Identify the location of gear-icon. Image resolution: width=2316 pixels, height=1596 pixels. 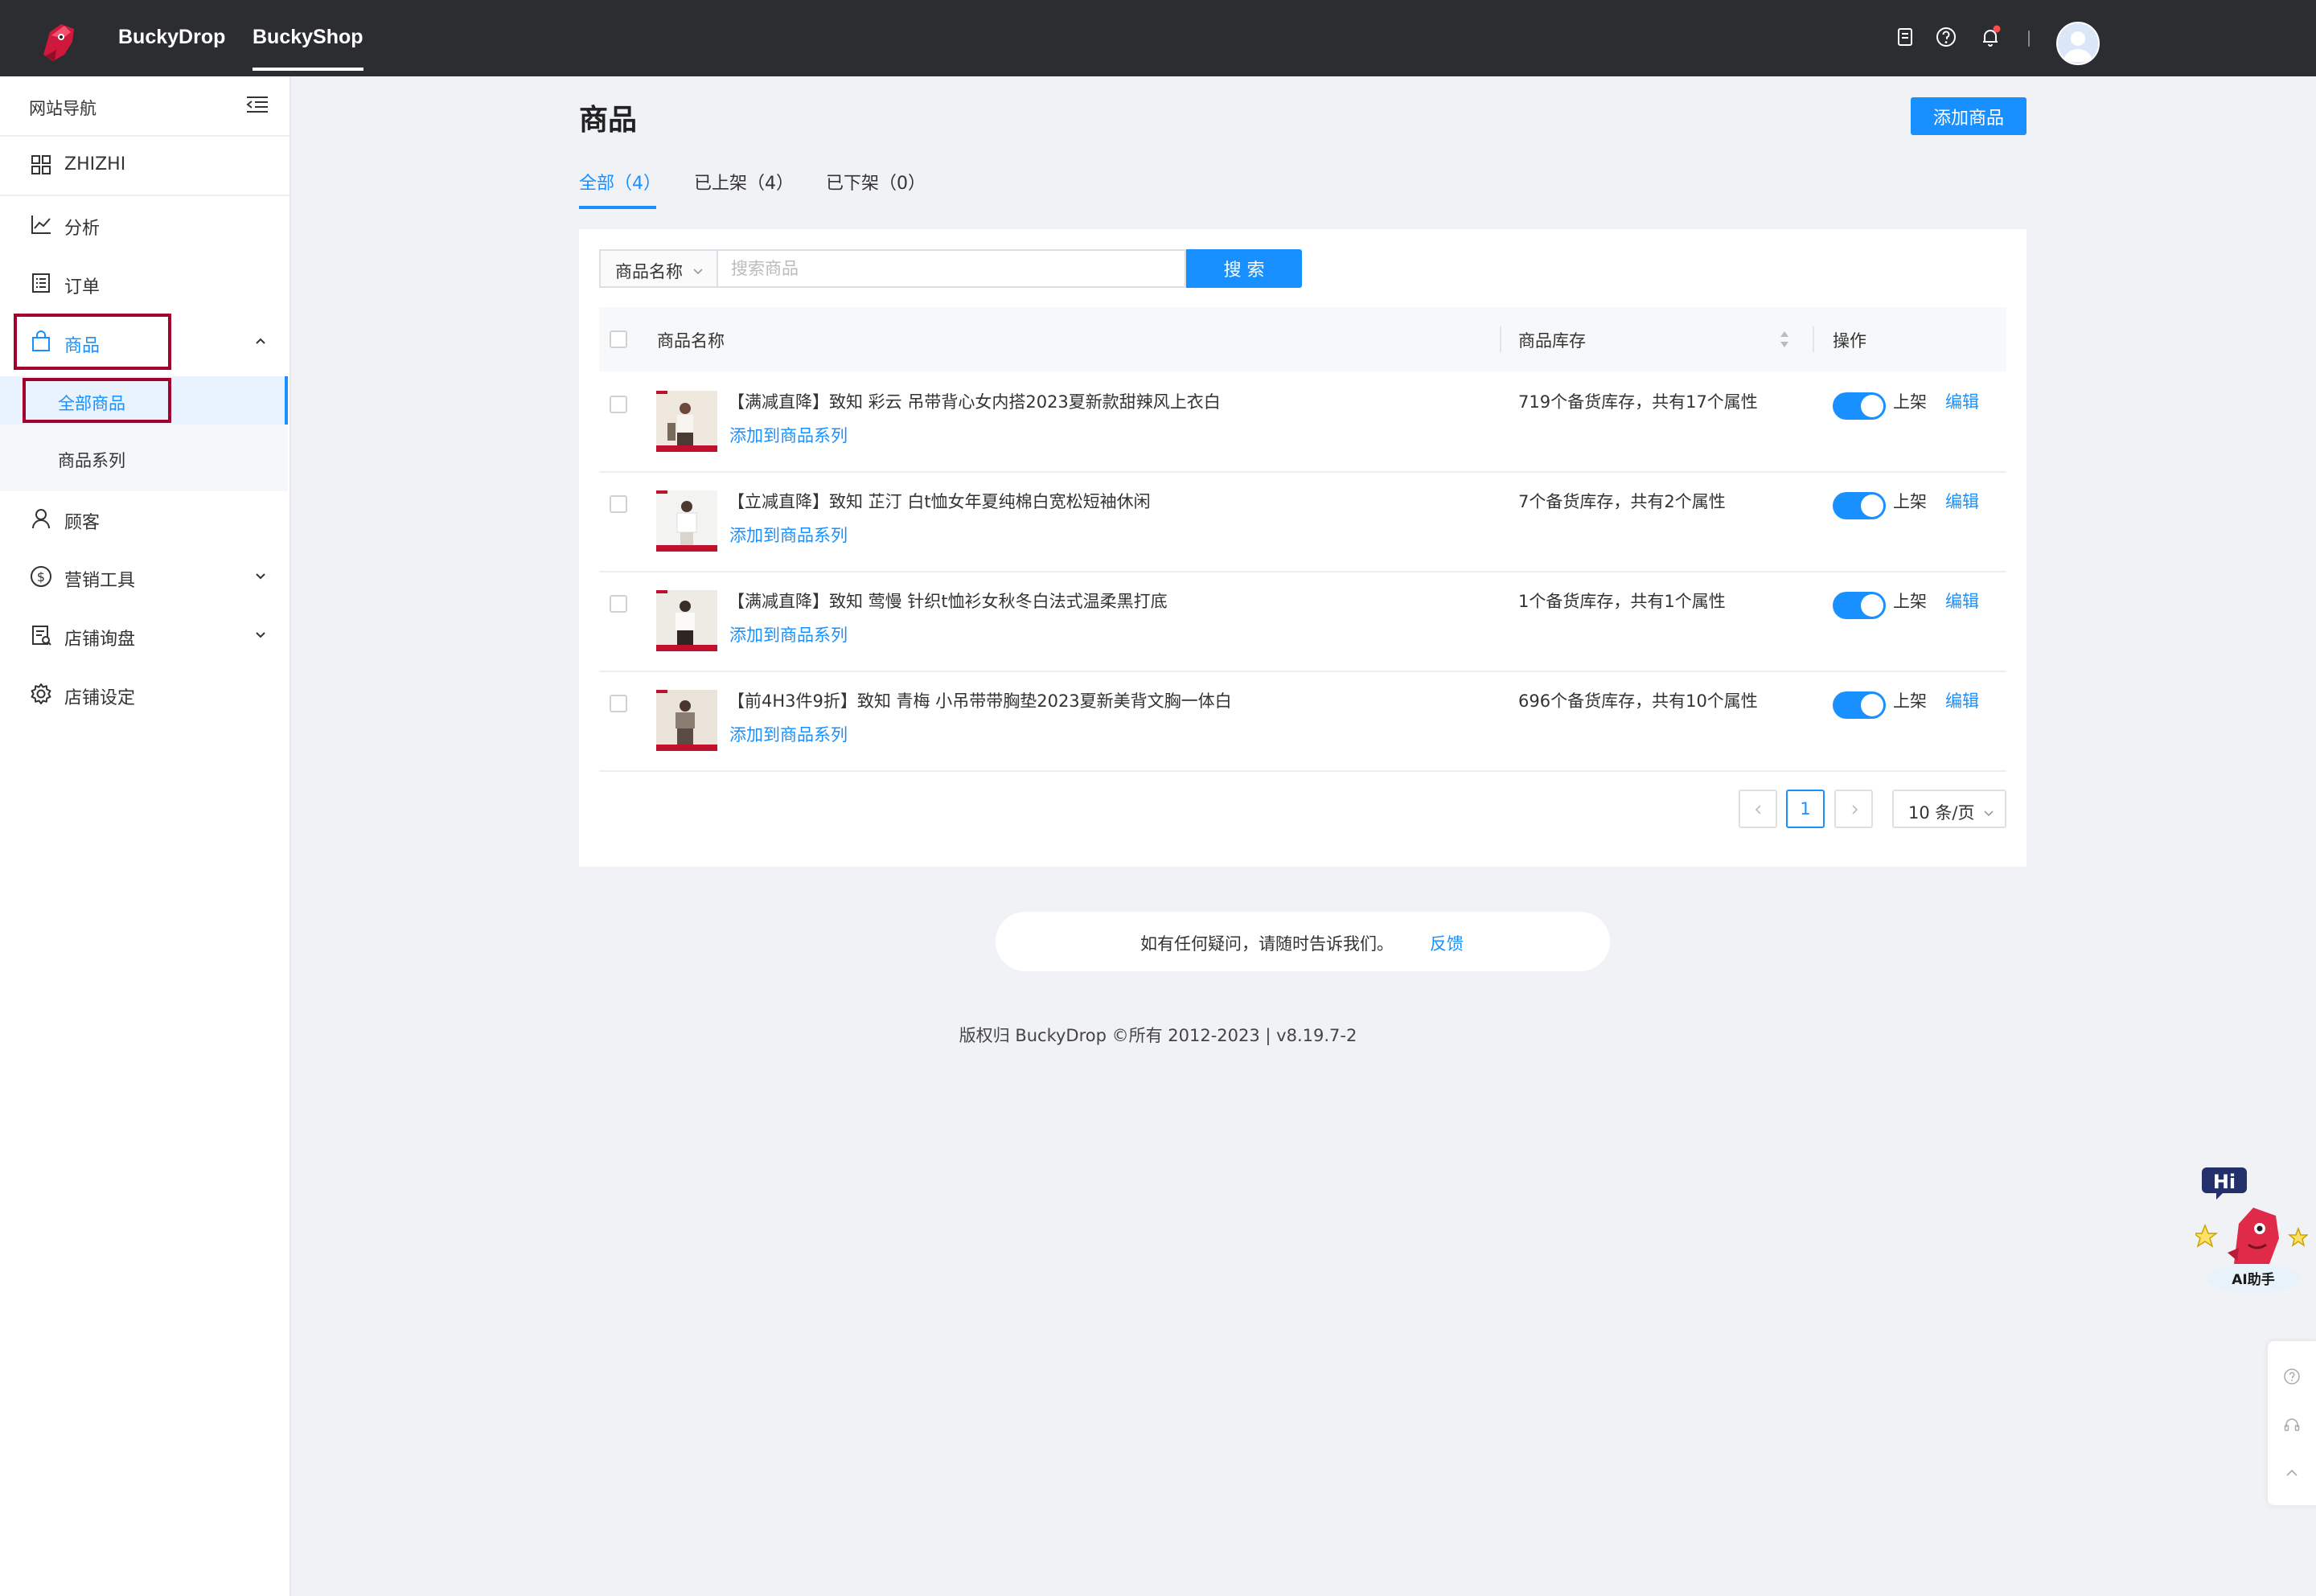
(41, 694).